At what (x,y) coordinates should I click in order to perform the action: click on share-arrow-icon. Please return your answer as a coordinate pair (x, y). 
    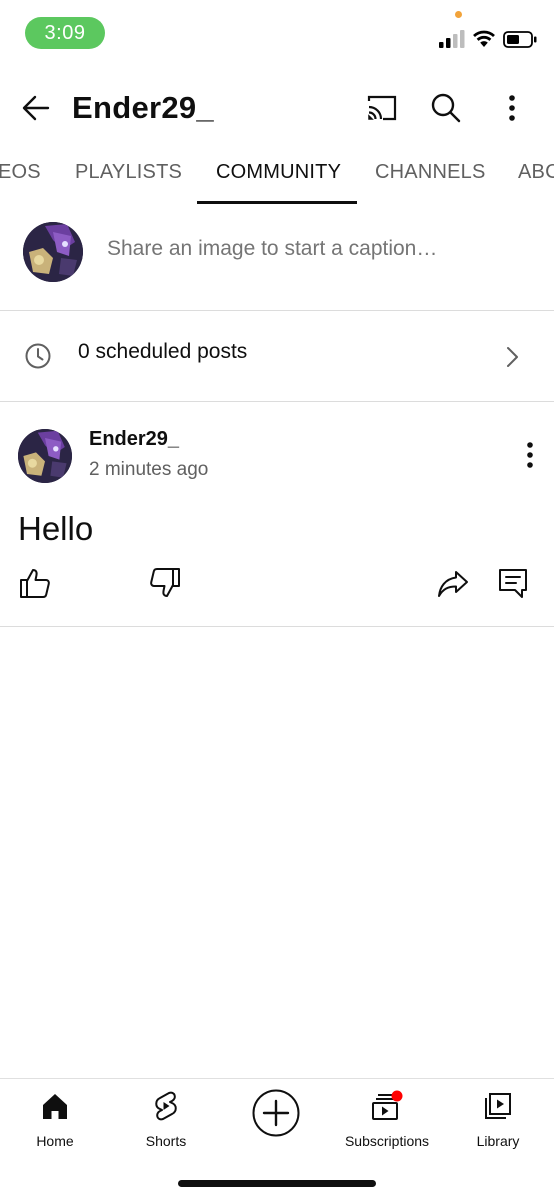
    Looking at the image, I should click on (453, 584).